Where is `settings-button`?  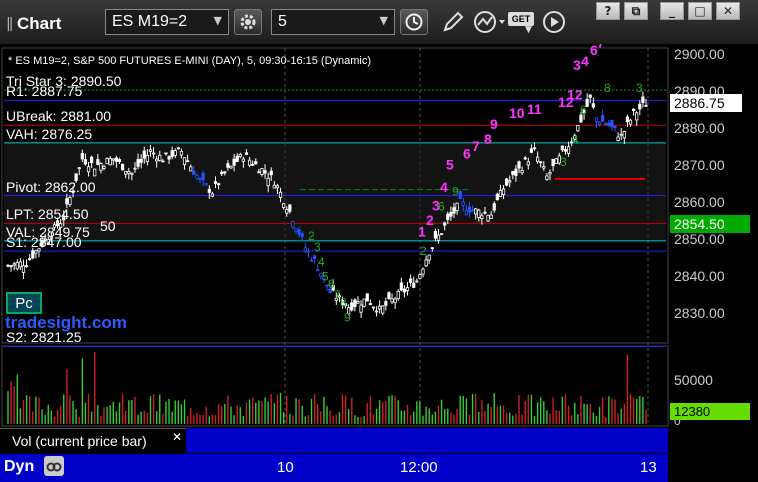
settings-button is located at coordinates (248, 22).